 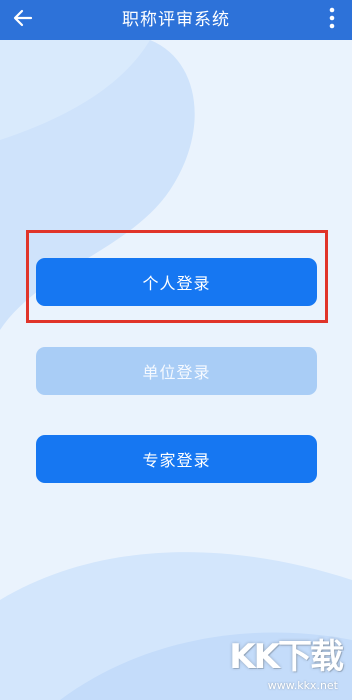 What do you see at coordinates (176, 282) in the screenshot?
I see `personal-login-button: 个人登录` at bounding box center [176, 282].